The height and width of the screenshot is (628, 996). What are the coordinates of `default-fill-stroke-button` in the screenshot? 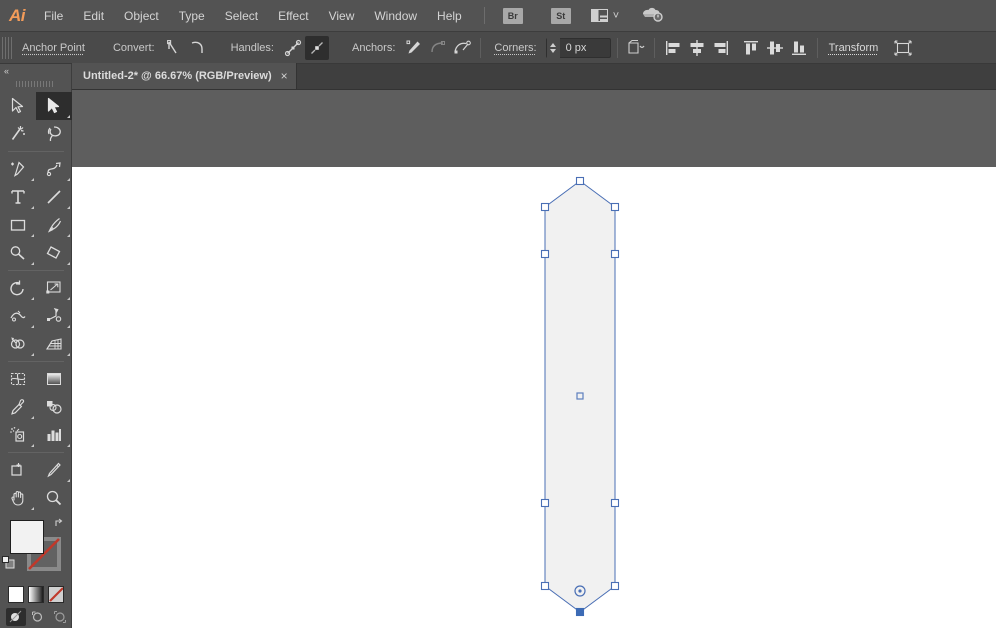 It's located at (8, 562).